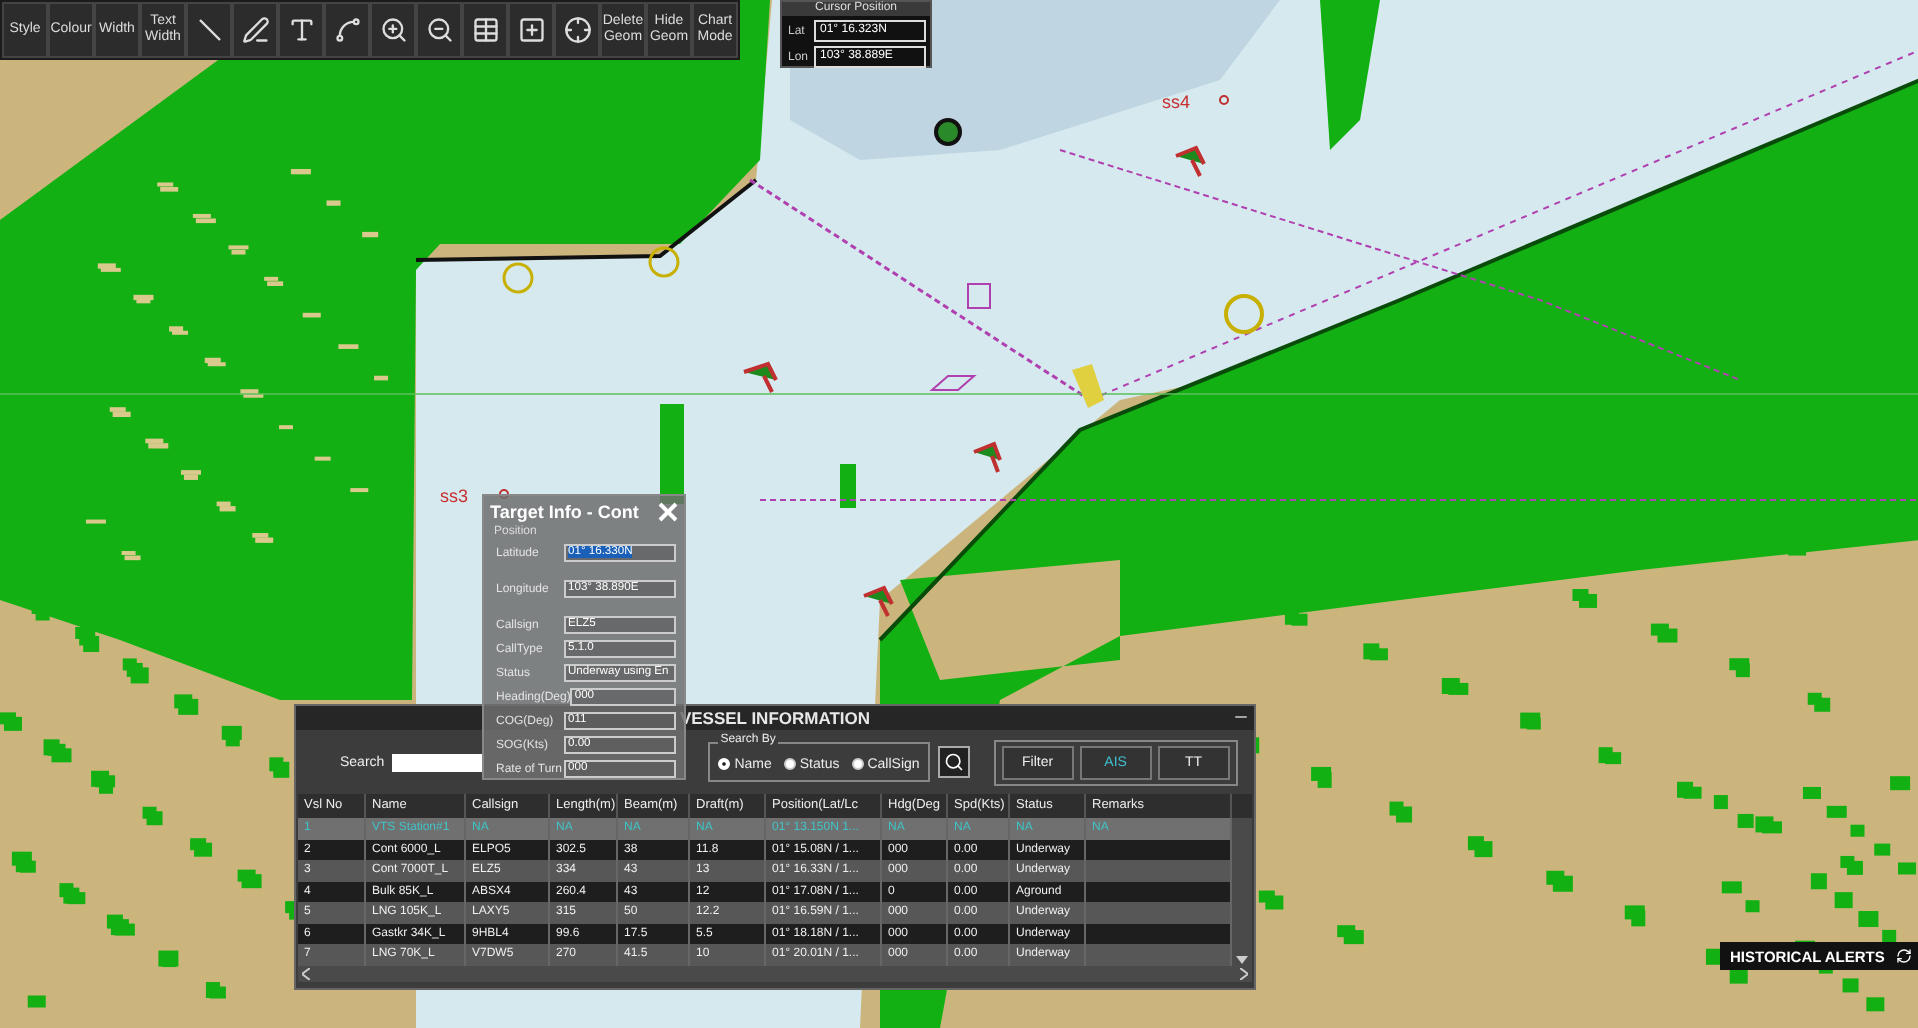  I want to click on polyline-icon, so click(347, 30).